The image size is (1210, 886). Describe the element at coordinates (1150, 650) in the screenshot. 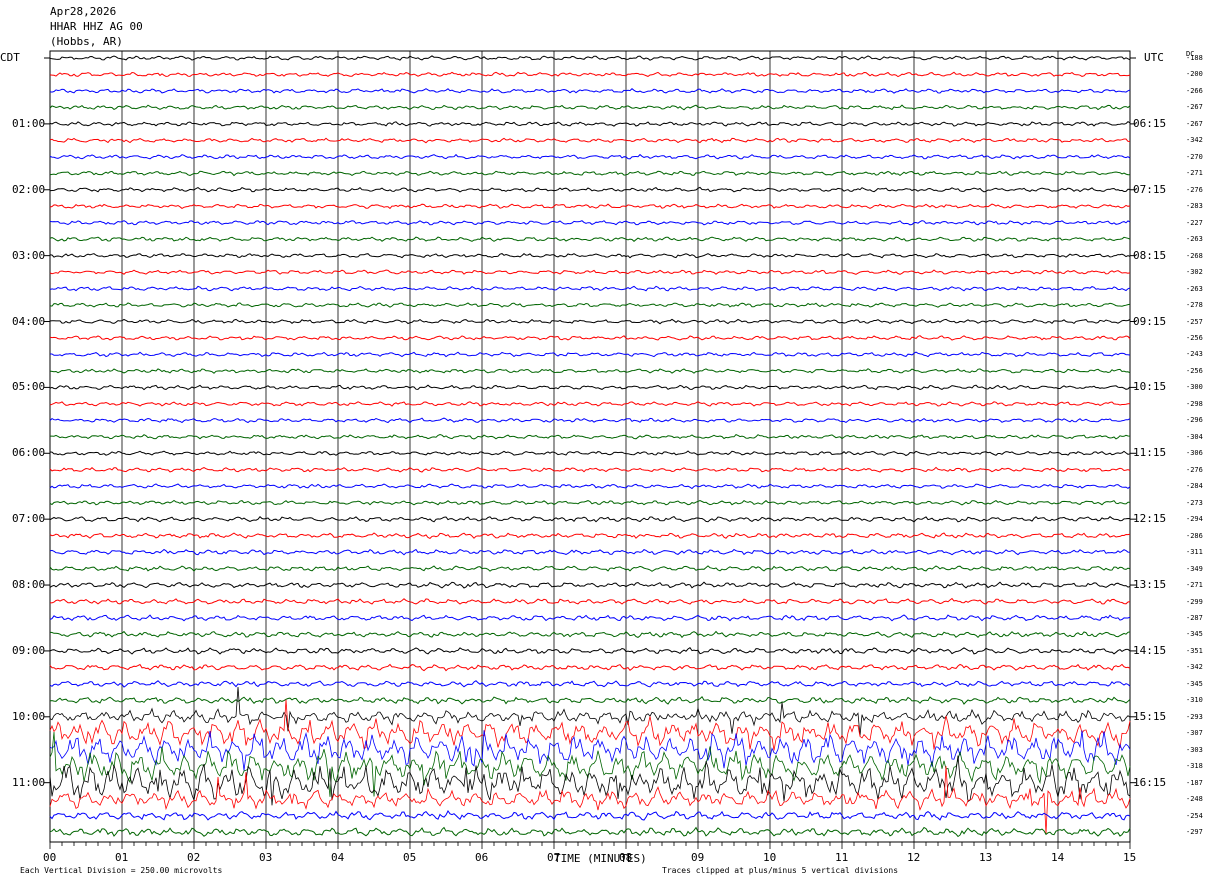

I see `right-time-label: 14:15` at that location.